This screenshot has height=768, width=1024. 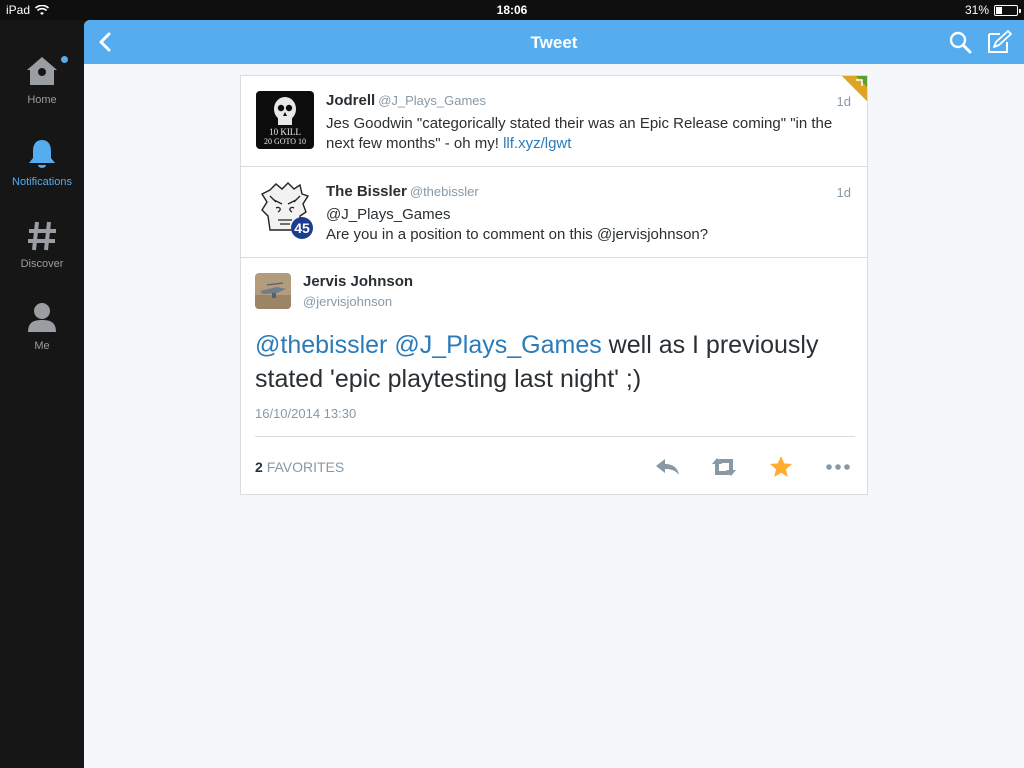 I want to click on timestamp: 1d, so click(x=843, y=192).